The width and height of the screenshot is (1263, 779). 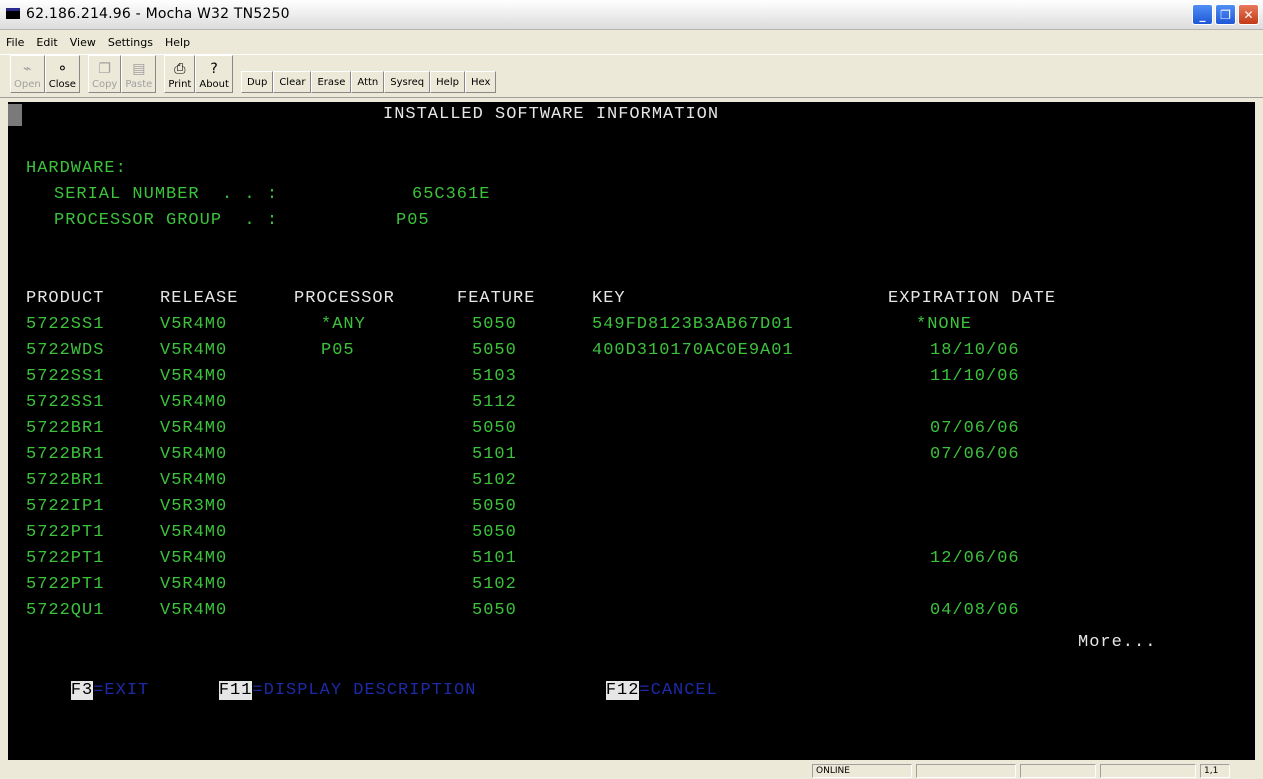 I want to click on serial-number-value: 65C361E, so click(x=451, y=194).